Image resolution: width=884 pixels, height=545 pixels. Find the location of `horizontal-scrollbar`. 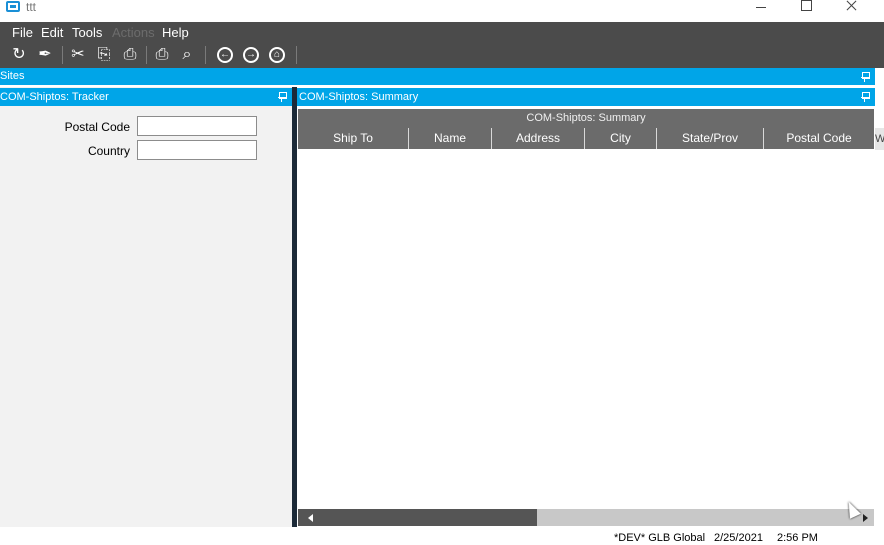

horizontal-scrollbar is located at coordinates (586, 517).